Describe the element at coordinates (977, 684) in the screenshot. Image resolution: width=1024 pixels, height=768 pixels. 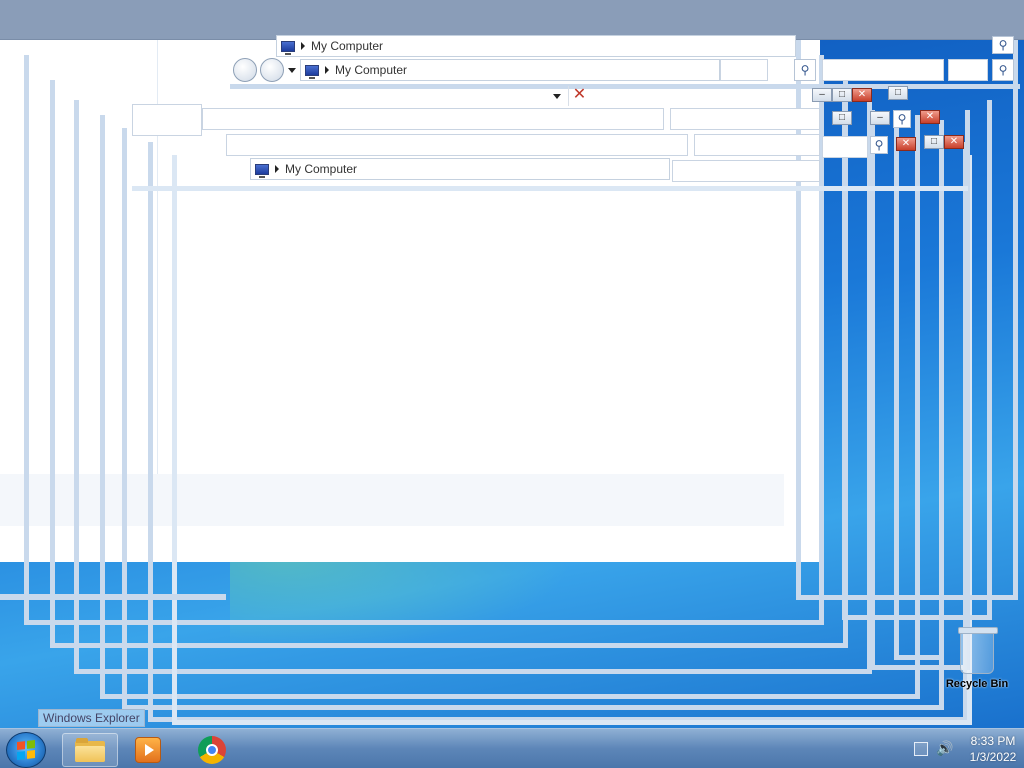
I see `recycle-bin-label: Recycle Bin` at that location.